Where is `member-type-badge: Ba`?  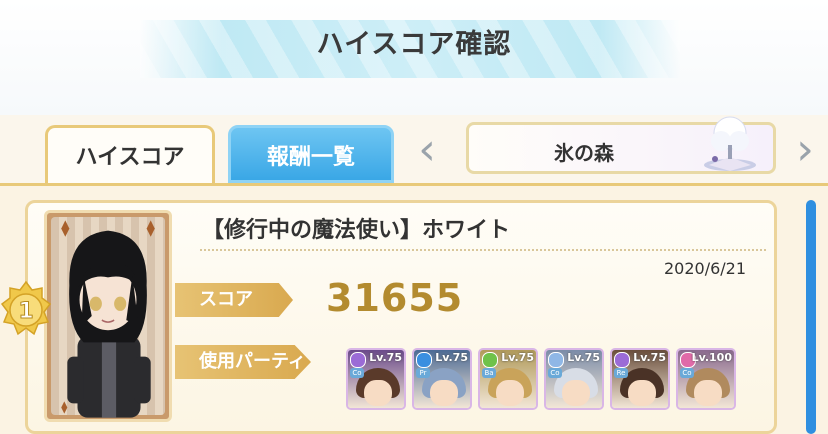
member-type-badge: Ba is located at coordinates (489, 373).